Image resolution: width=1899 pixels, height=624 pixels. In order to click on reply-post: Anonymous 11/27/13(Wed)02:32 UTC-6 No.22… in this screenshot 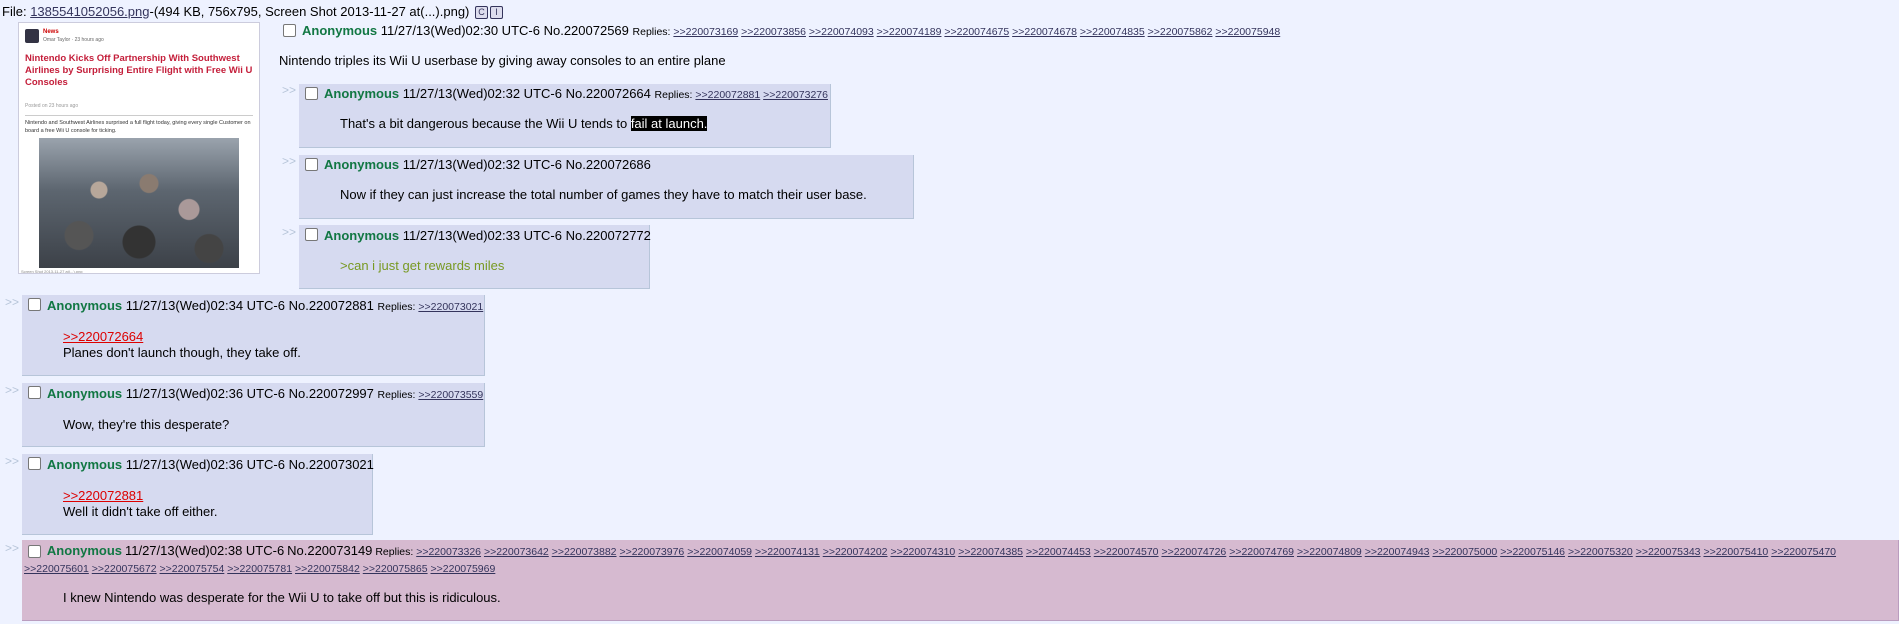, I will do `click(565, 116)`.